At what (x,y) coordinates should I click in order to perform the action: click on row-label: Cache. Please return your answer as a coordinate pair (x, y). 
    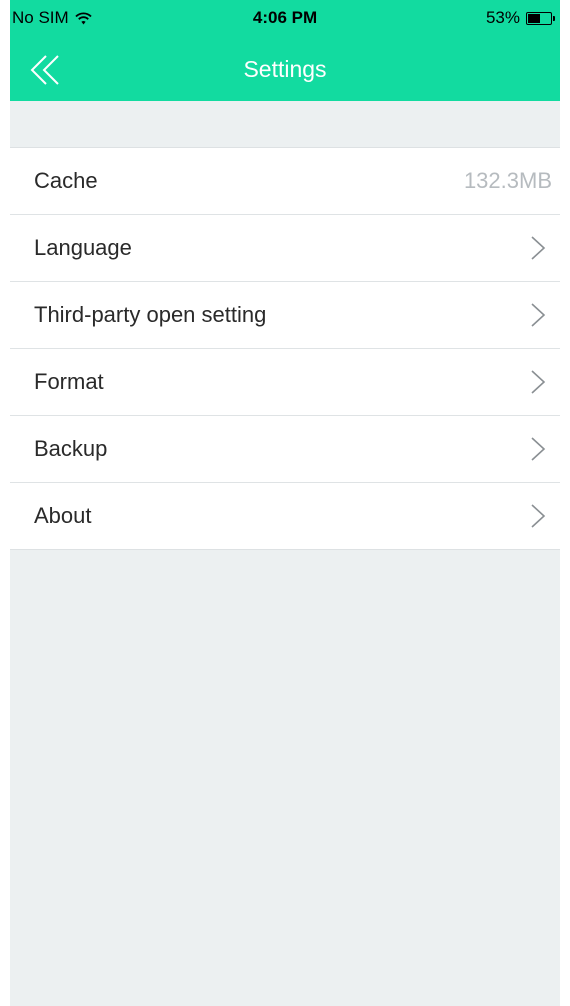
    Looking at the image, I should click on (66, 180).